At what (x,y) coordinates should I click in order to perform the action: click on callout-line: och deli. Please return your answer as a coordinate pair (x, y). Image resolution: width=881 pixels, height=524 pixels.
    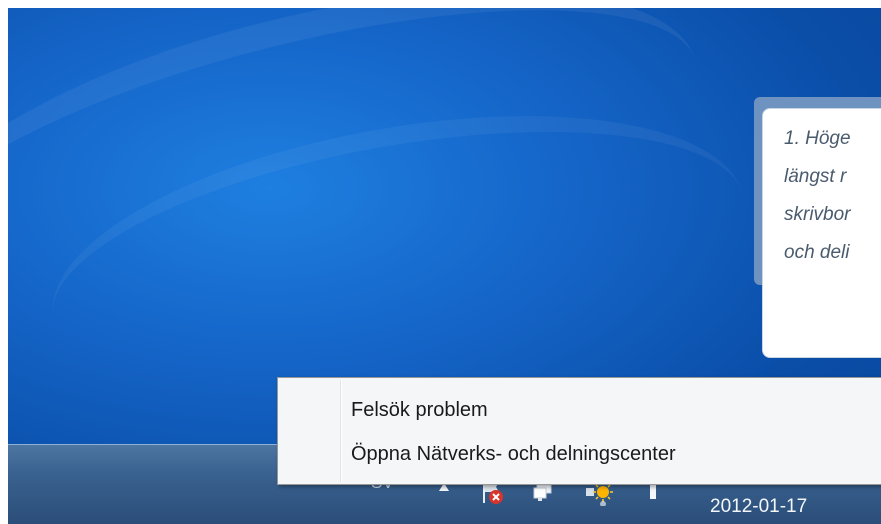
    Looking at the image, I should click on (817, 252).